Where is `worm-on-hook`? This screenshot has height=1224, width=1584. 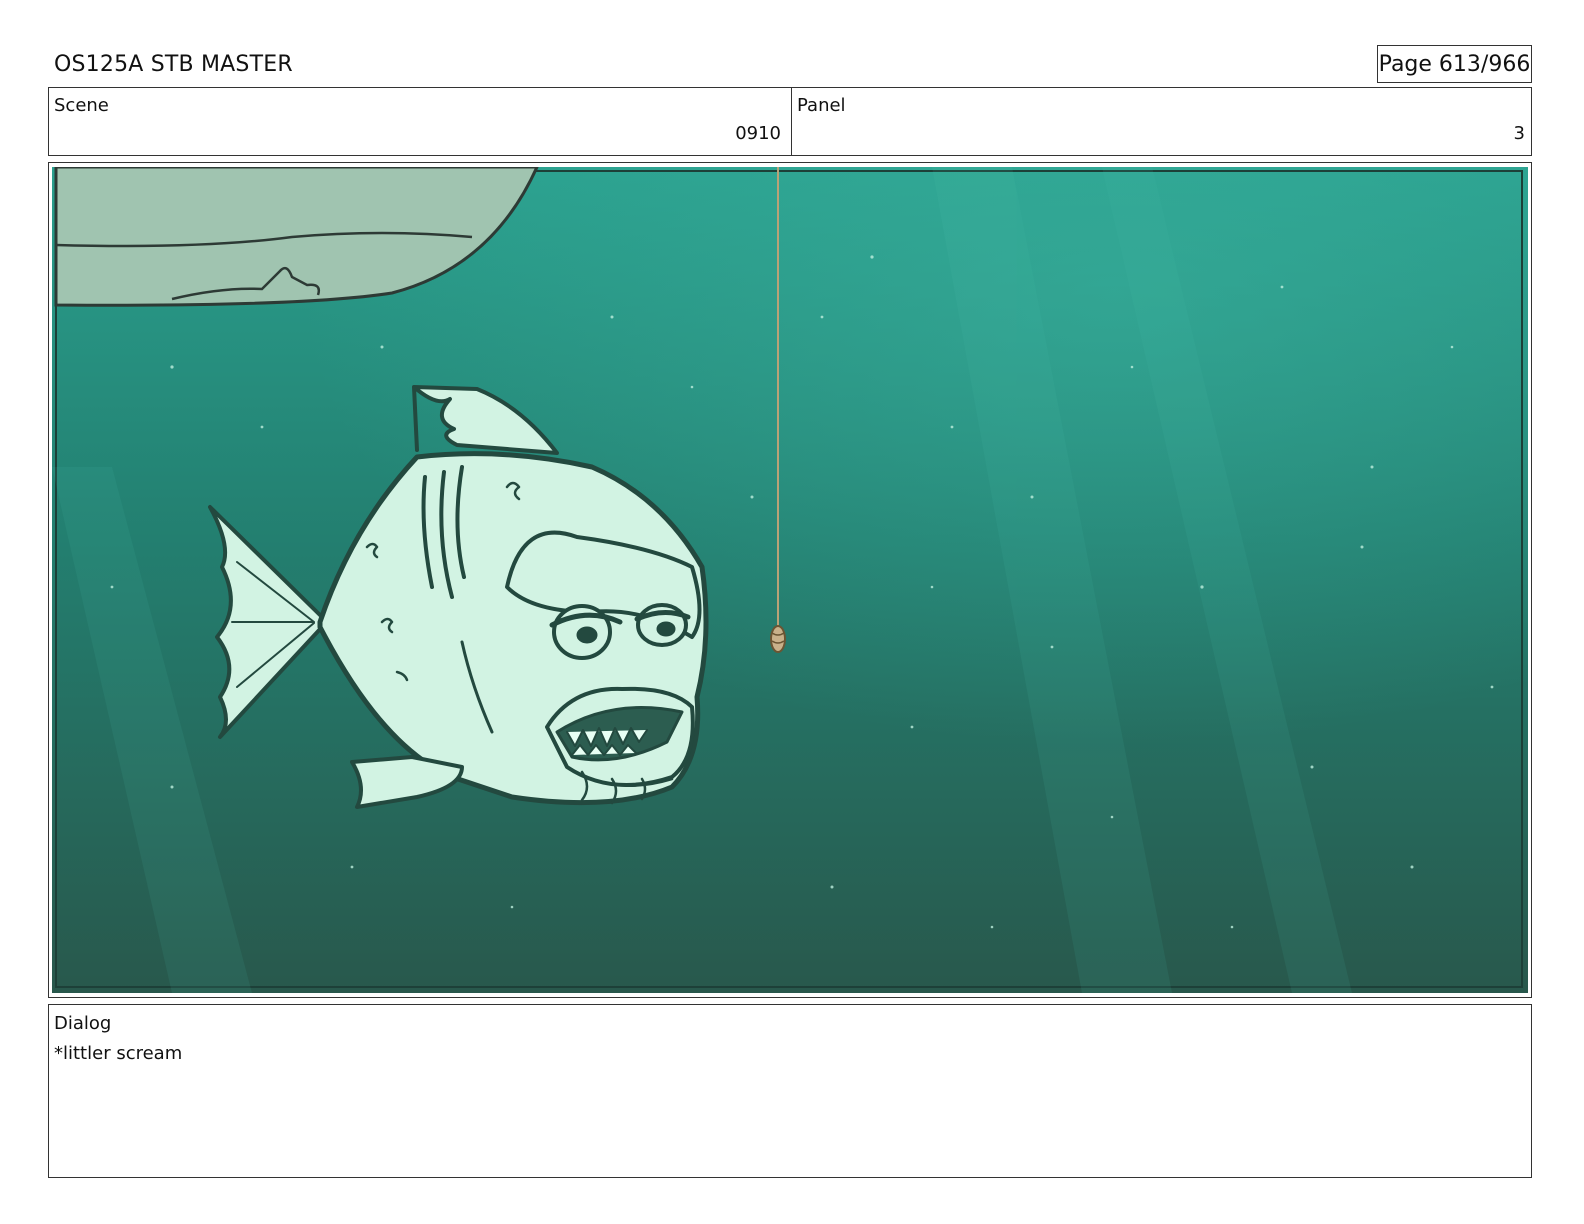 worm-on-hook is located at coordinates (778, 639).